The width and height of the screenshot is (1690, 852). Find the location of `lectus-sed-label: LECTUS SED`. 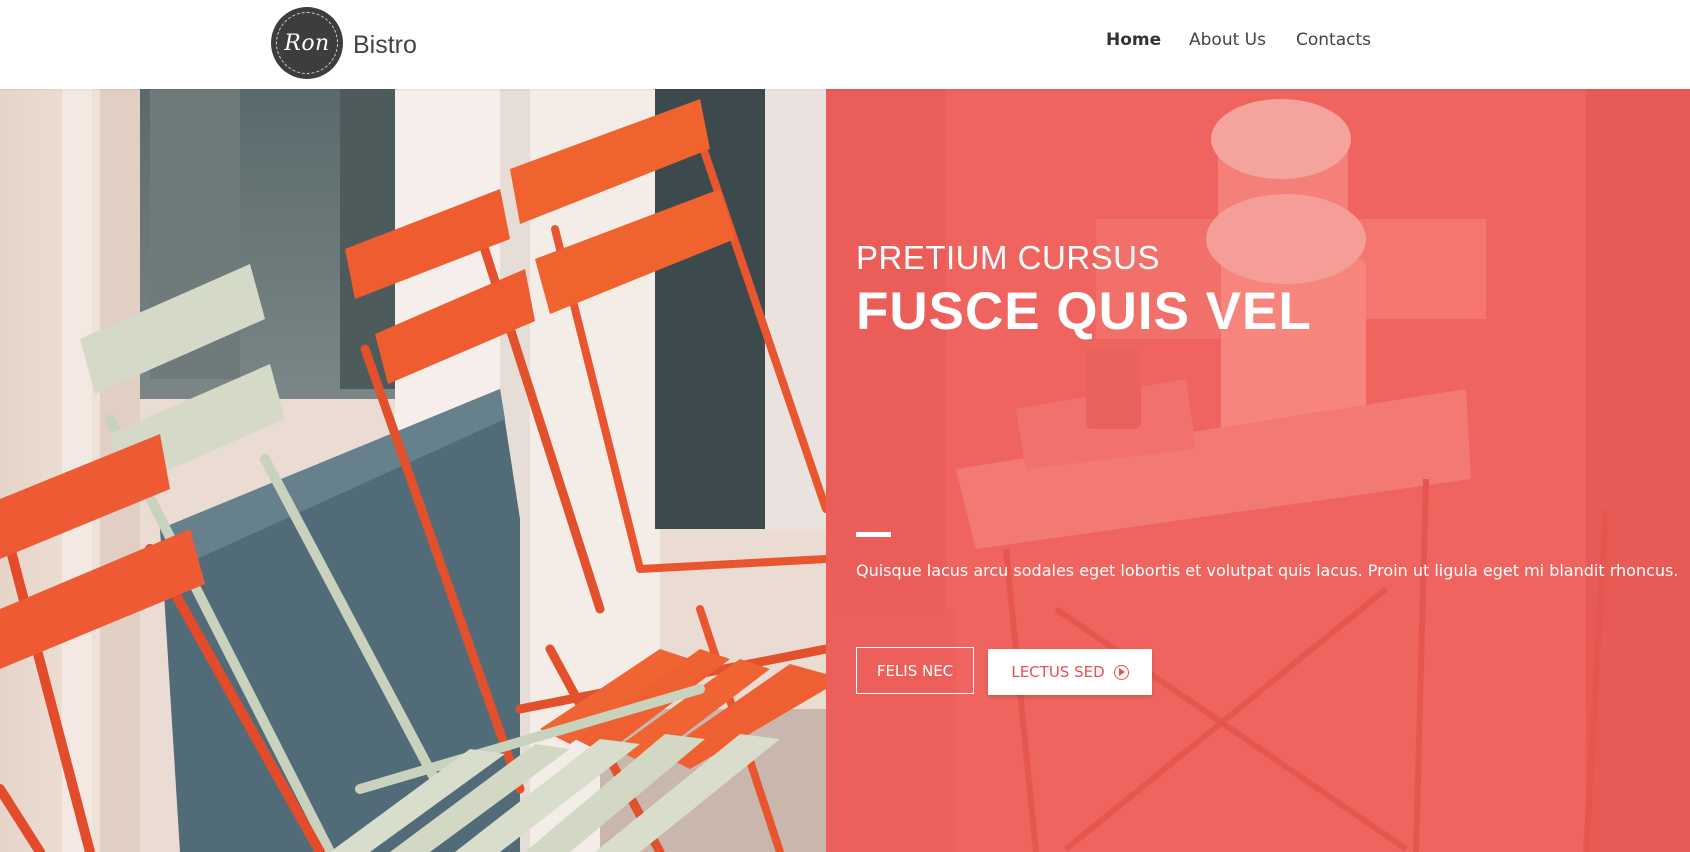

lectus-sed-label: LECTUS SED is located at coordinates (1058, 672).